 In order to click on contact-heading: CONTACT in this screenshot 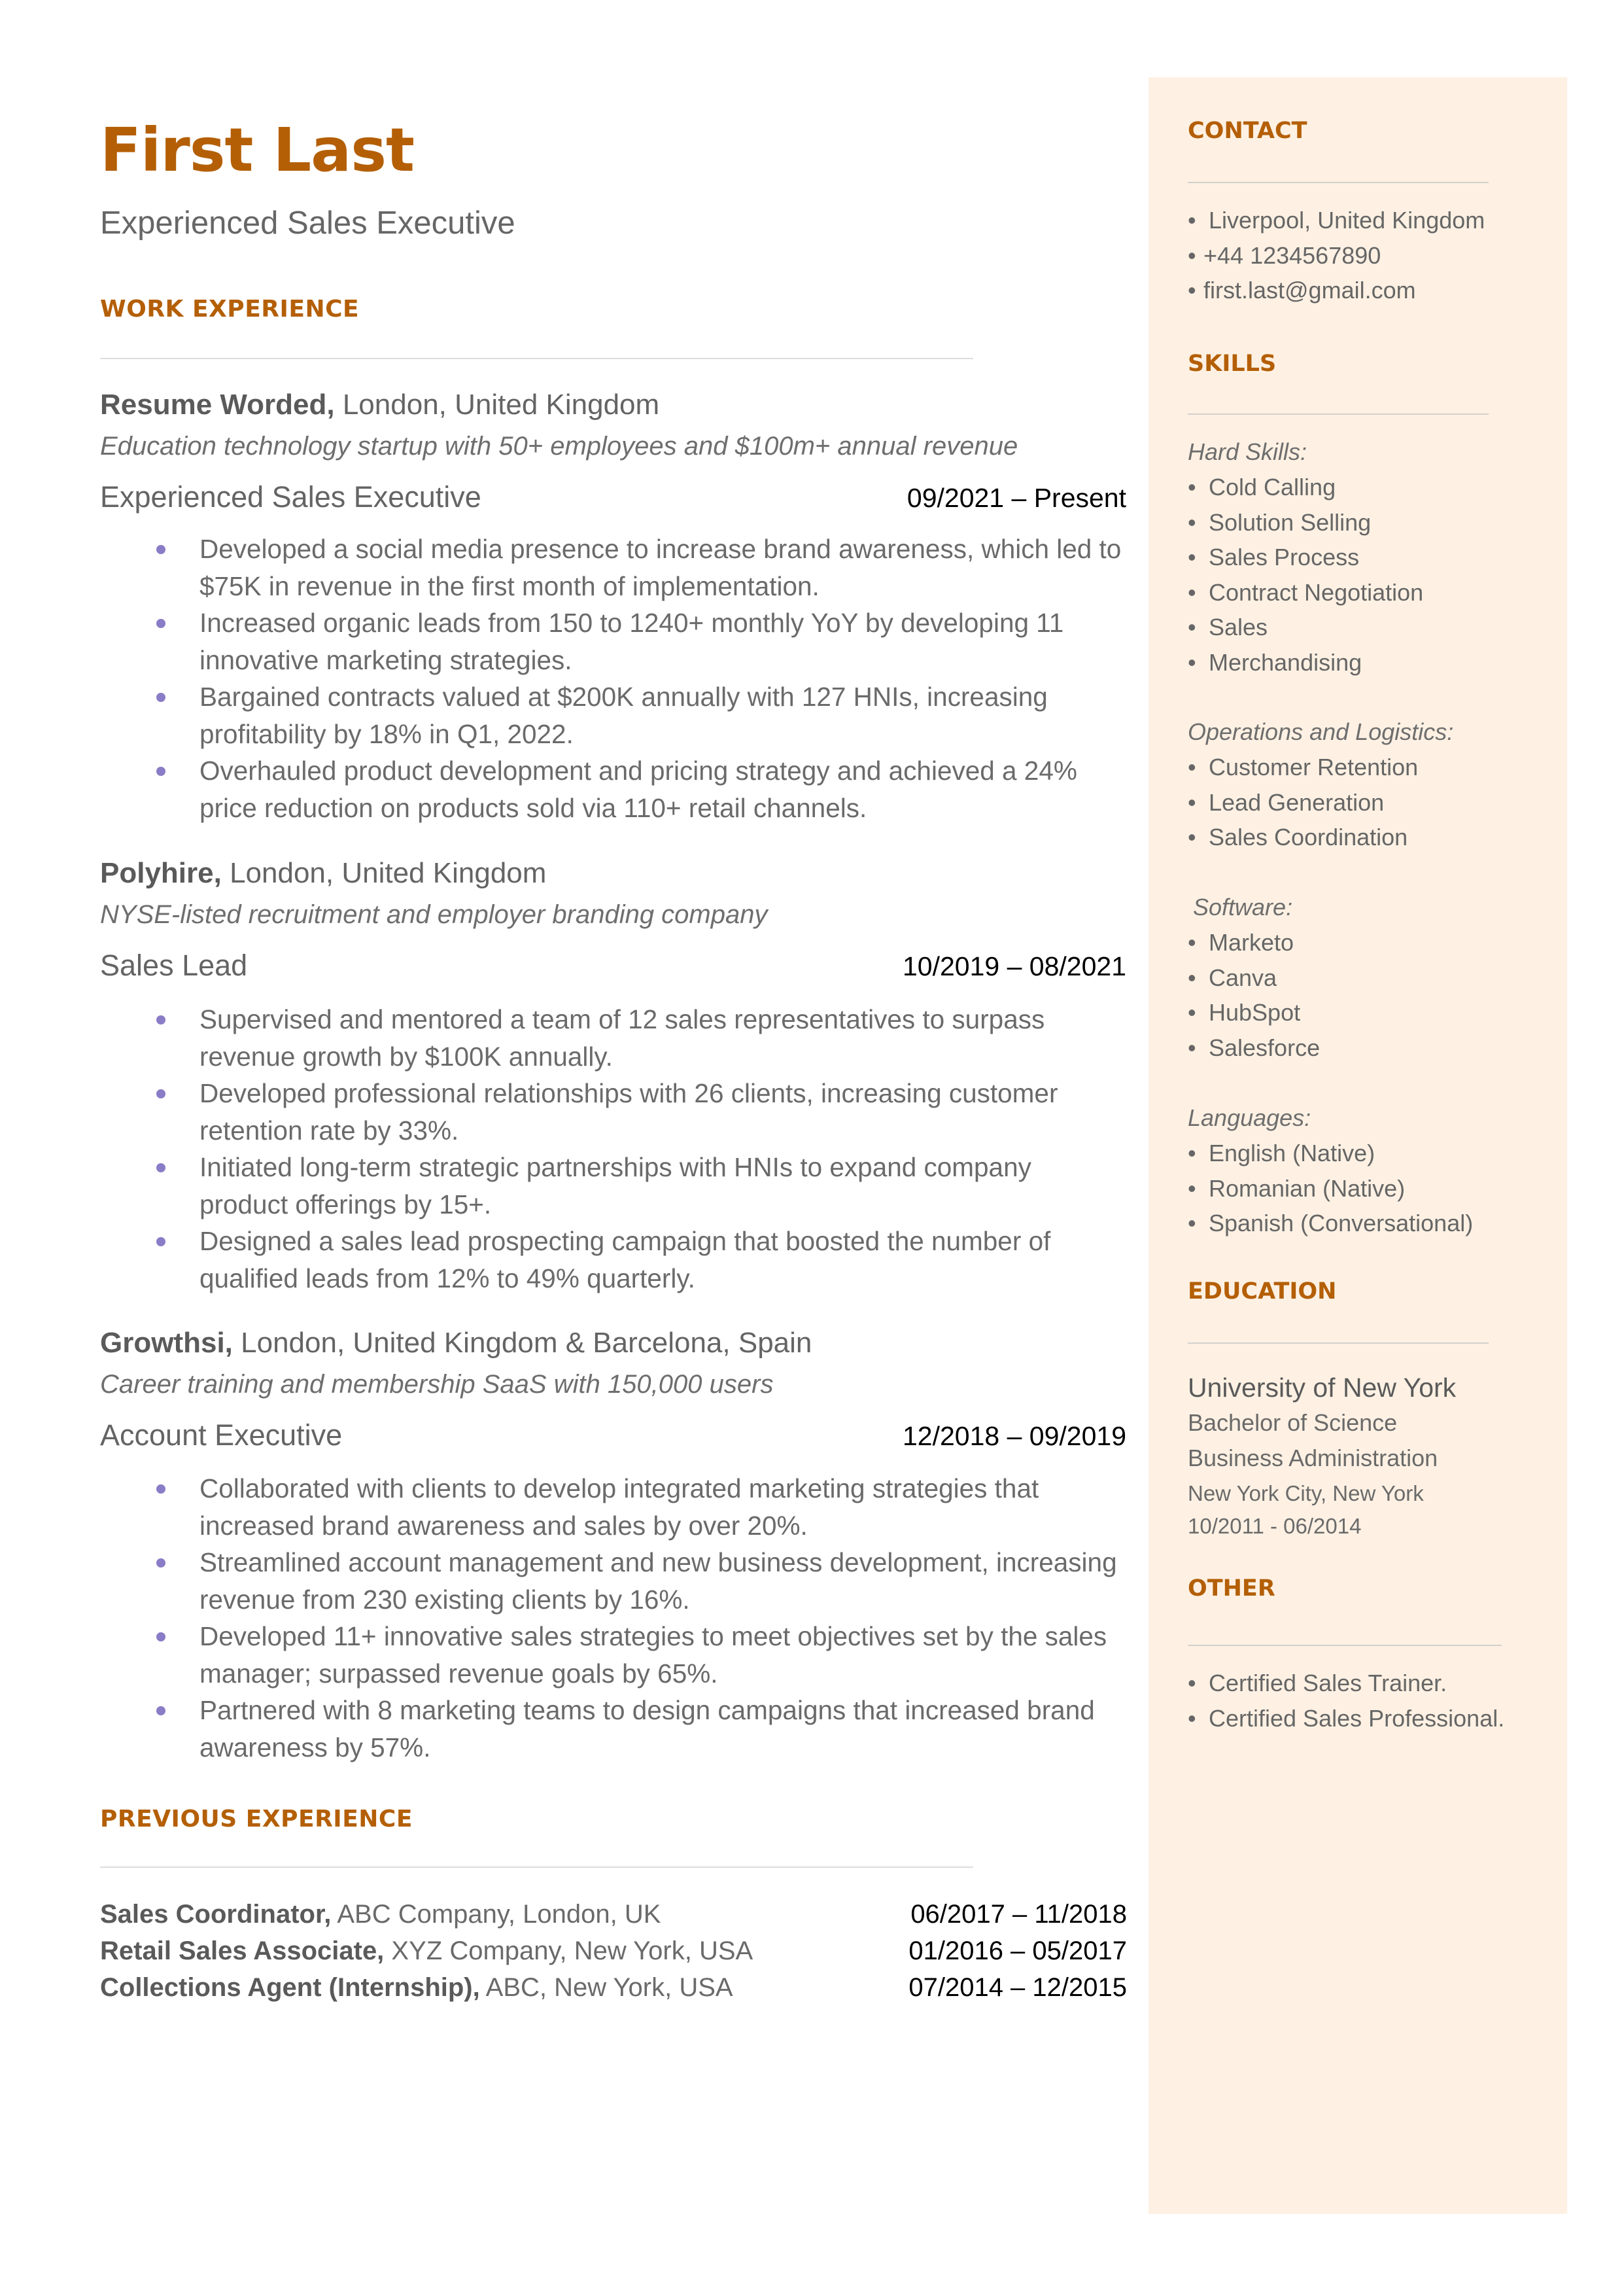, I will do `click(1247, 131)`.